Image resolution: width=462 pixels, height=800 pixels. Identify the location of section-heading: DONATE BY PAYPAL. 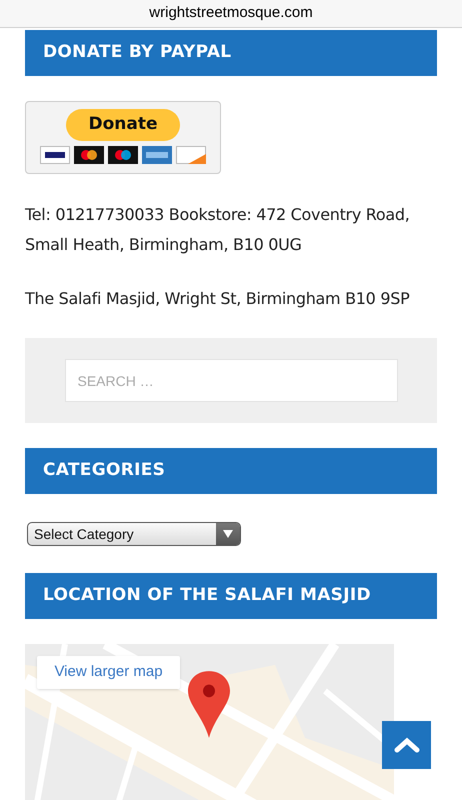
(231, 53).